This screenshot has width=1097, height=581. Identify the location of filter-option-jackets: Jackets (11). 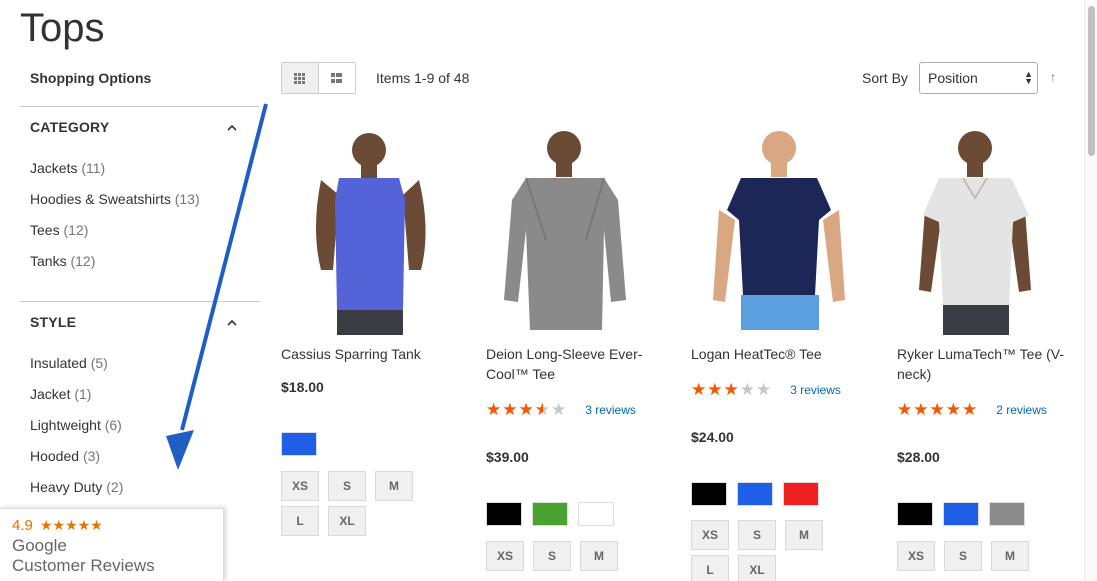
(67, 168).